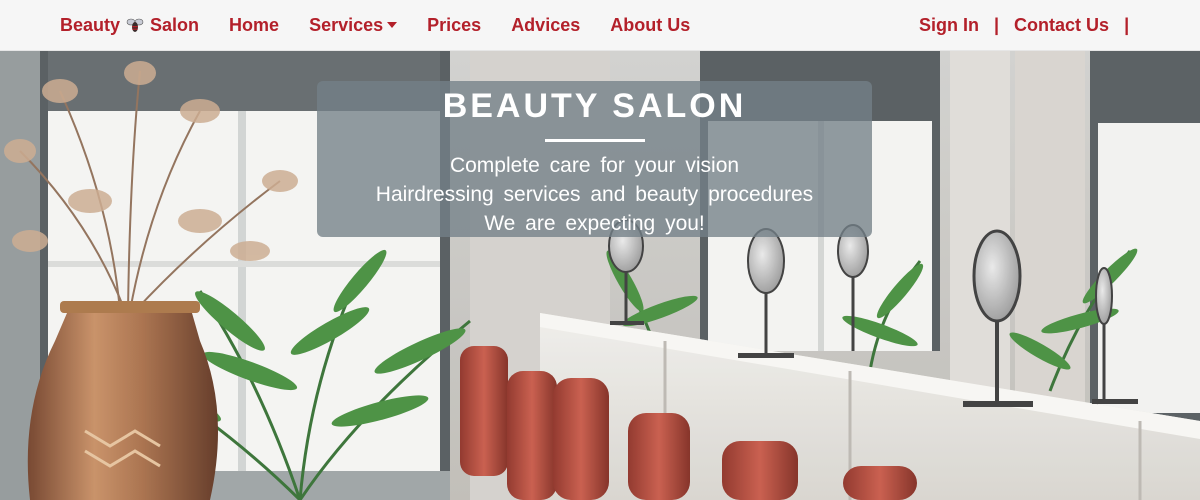  I want to click on brand-name-left: Beauty, so click(90, 24).